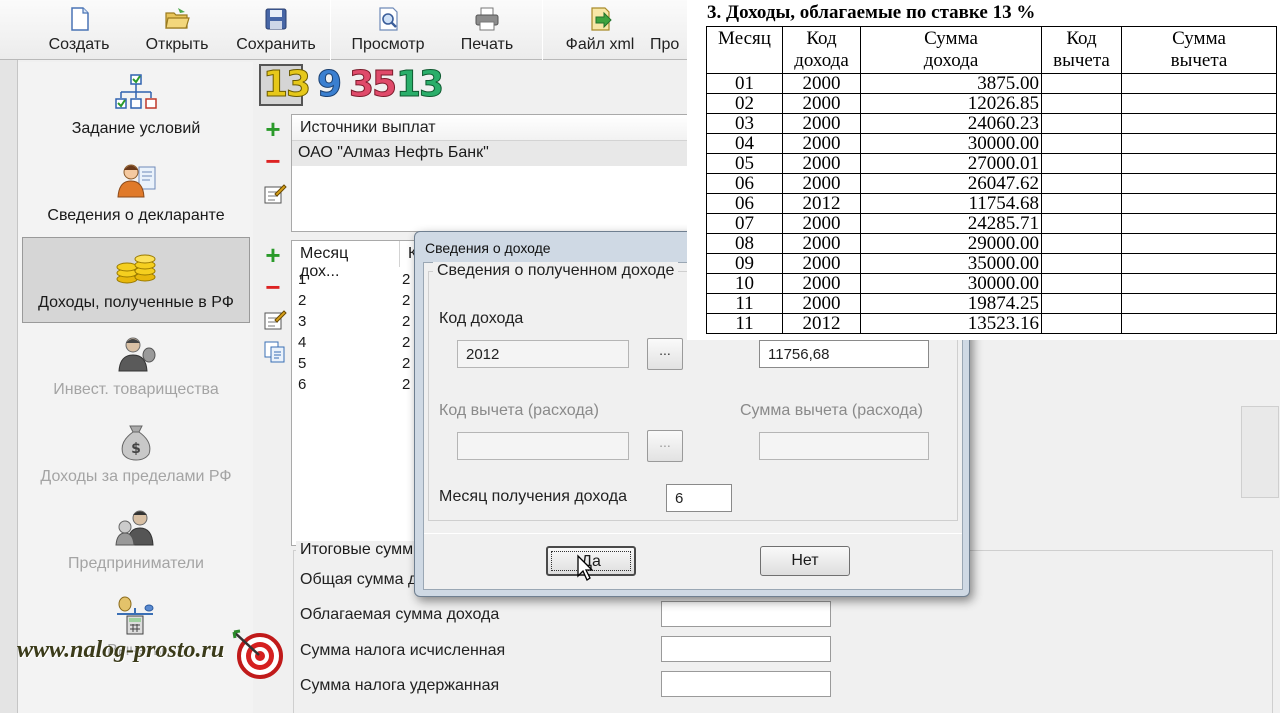 This screenshot has height=713, width=1280. Describe the element at coordinates (1260, 452) in the screenshot. I see `panel-scrollbar` at that location.